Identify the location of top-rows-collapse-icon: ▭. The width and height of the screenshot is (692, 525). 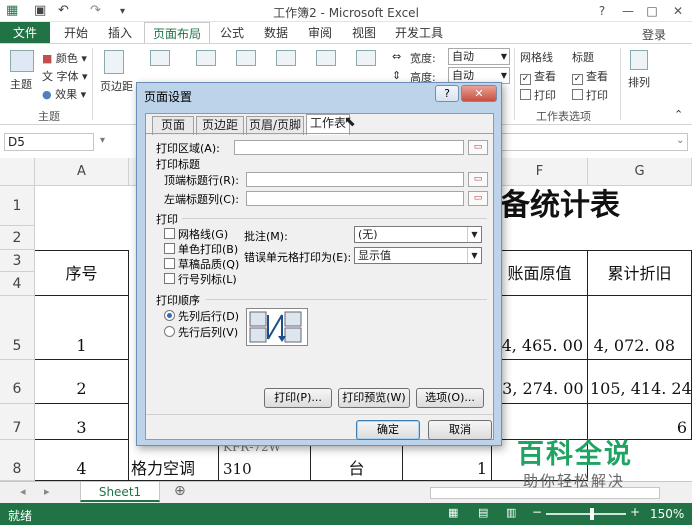
(478, 179).